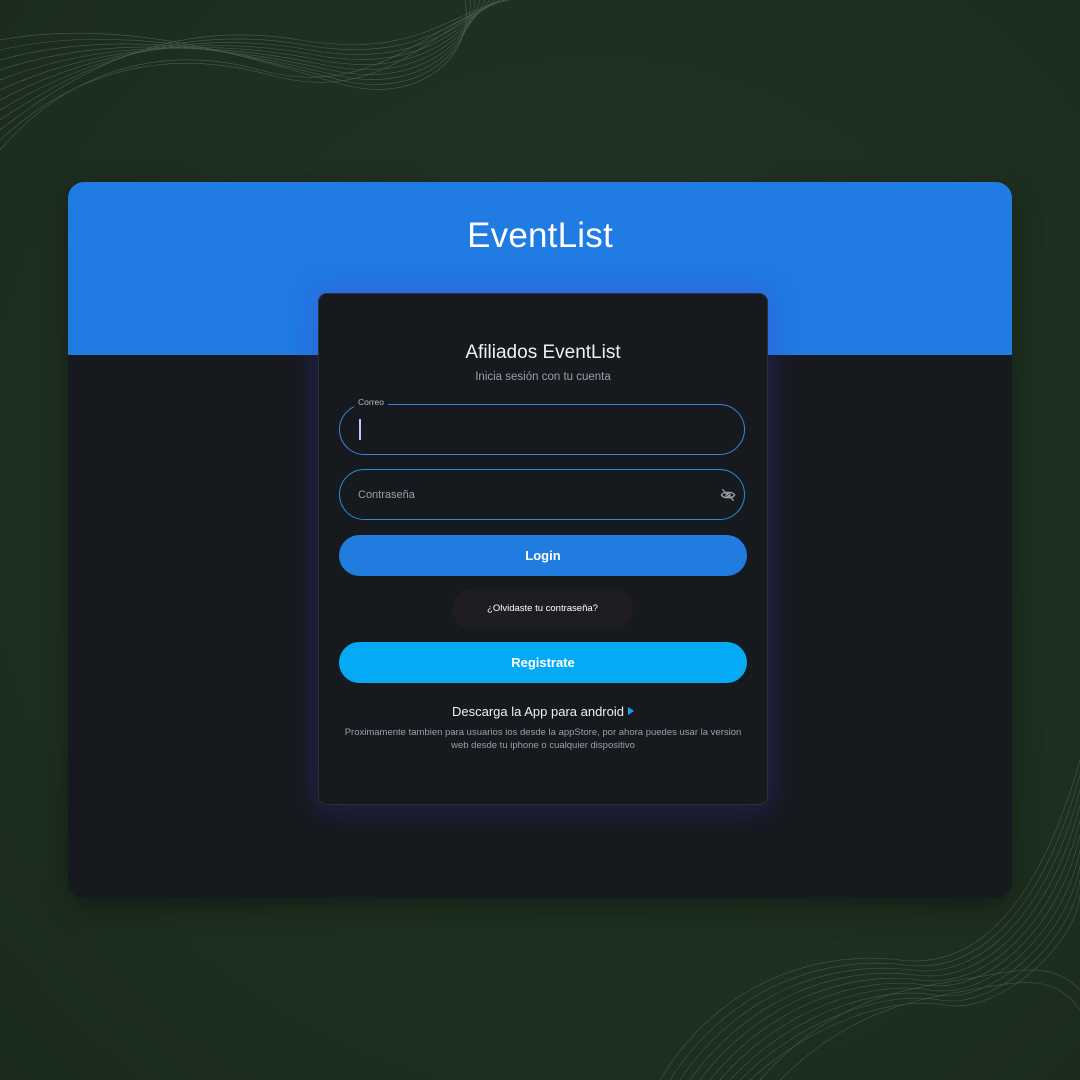 This screenshot has height=1080, width=1080. What do you see at coordinates (543, 555) in the screenshot?
I see `login-button: Login` at bounding box center [543, 555].